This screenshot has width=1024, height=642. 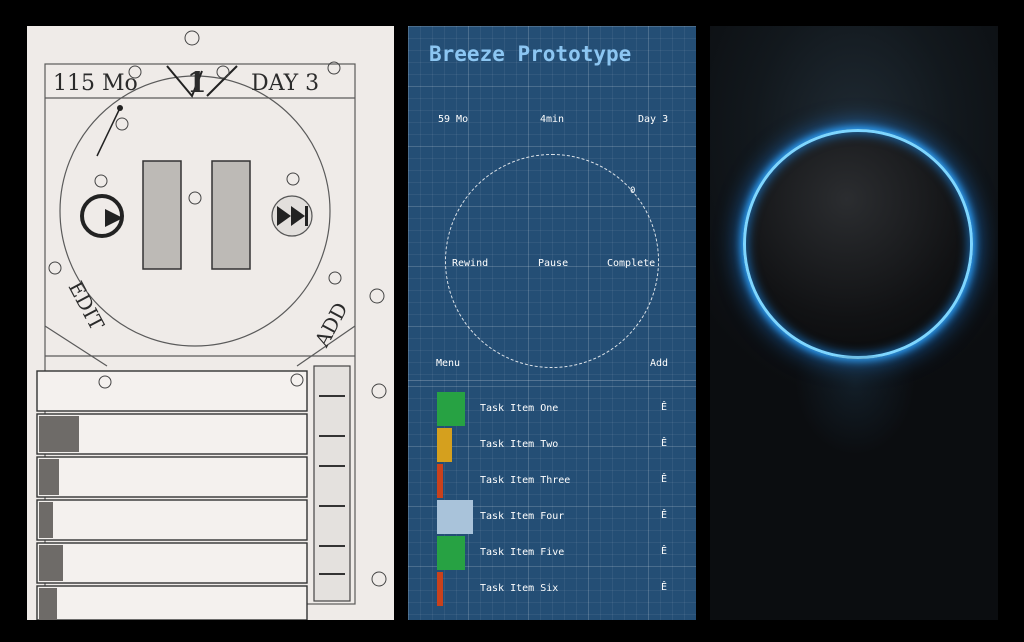 What do you see at coordinates (553, 263) in the screenshot?
I see `pause-button: Pause` at bounding box center [553, 263].